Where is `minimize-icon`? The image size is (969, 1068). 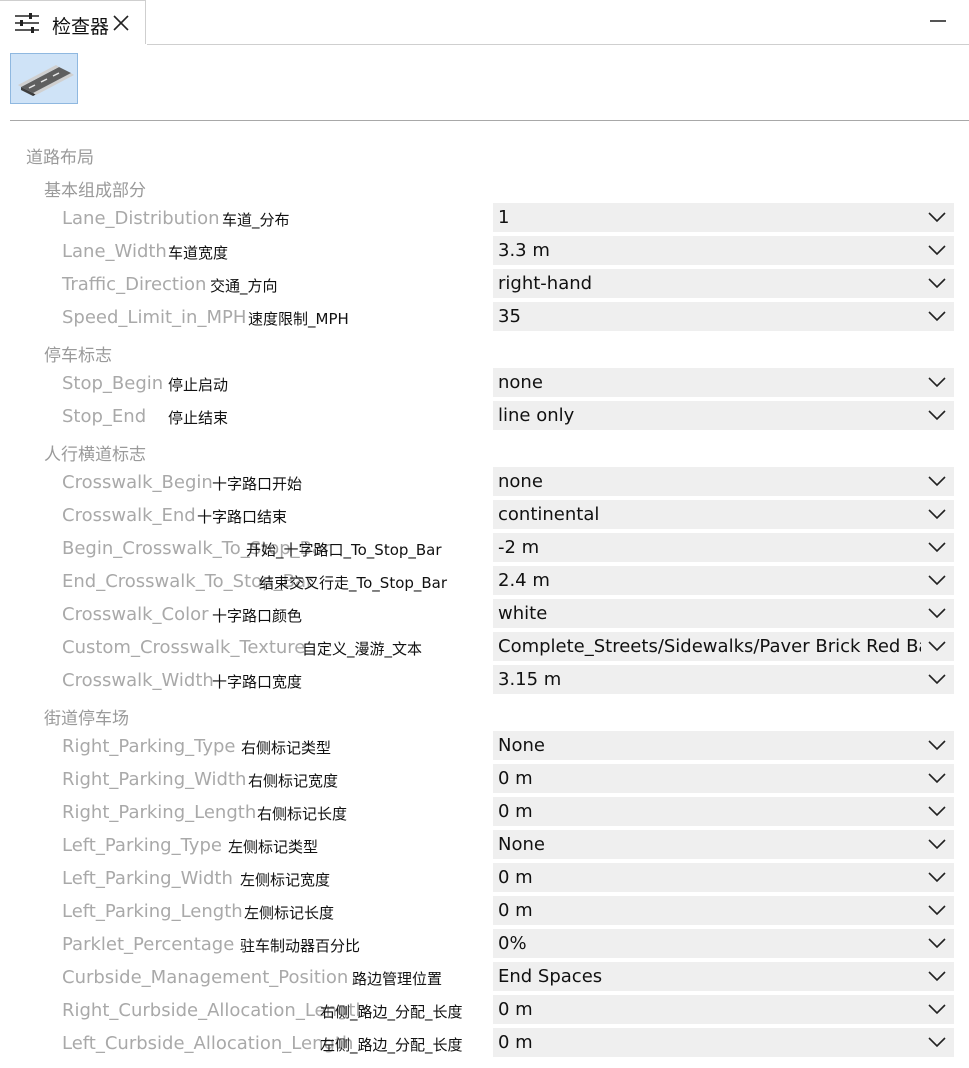
minimize-icon is located at coordinates (938, 21).